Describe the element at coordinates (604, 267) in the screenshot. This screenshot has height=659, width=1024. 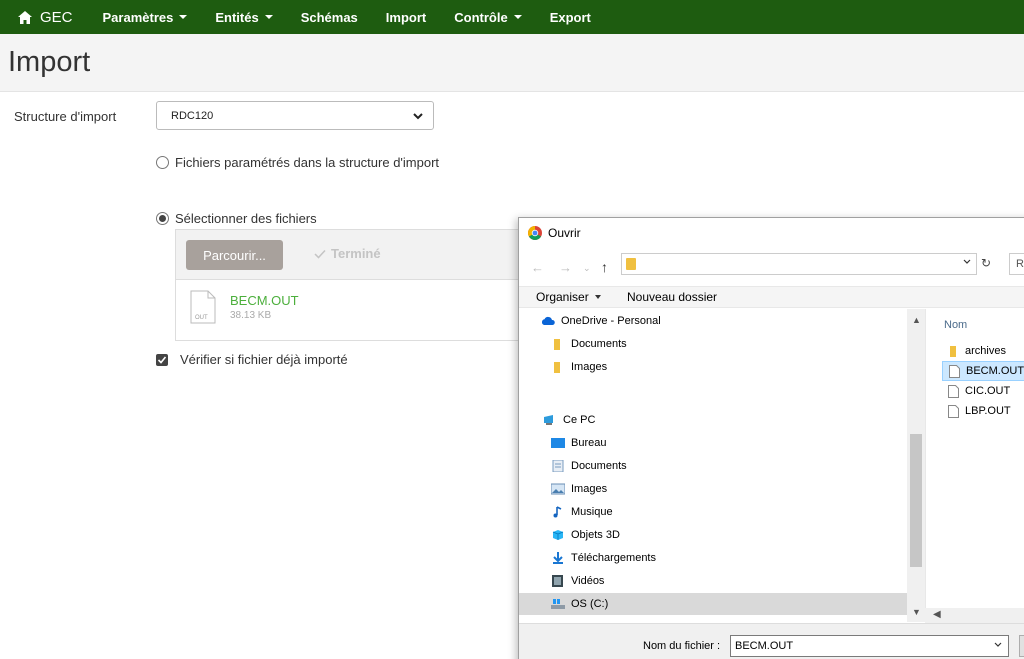
I see `up-arrow-icon: ↑` at that location.